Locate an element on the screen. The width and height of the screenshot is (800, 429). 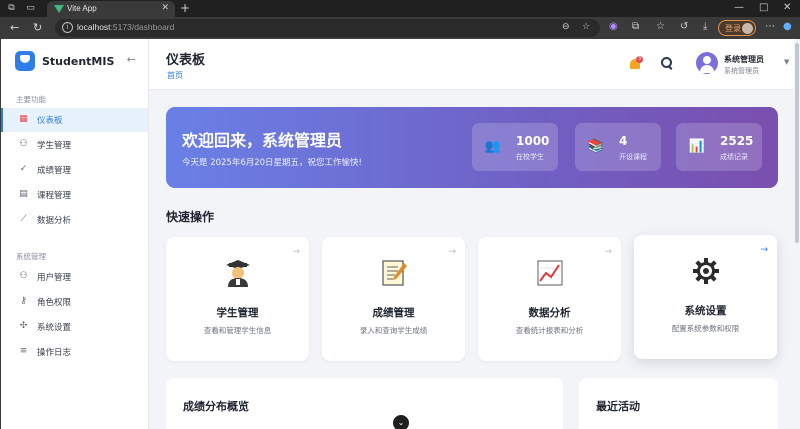
sidebar-item-students: ⚇ 学生管理 is located at coordinates (74, 145).